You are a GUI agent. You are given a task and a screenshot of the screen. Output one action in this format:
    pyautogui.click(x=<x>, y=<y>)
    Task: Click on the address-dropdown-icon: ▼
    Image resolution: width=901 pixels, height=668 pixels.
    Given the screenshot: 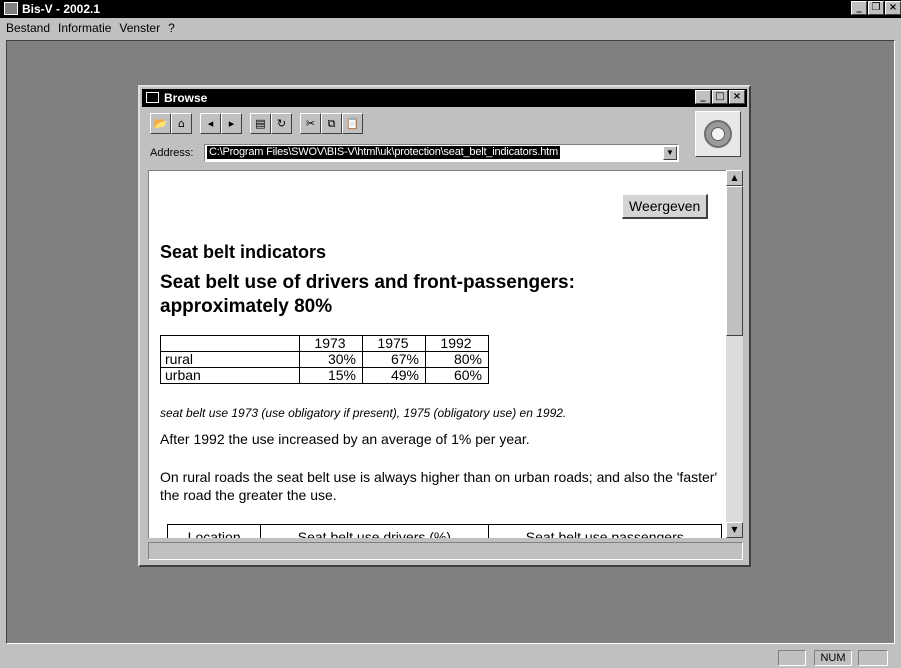 What is the action you would take?
    pyautogui.click(x=670, y=153)
    